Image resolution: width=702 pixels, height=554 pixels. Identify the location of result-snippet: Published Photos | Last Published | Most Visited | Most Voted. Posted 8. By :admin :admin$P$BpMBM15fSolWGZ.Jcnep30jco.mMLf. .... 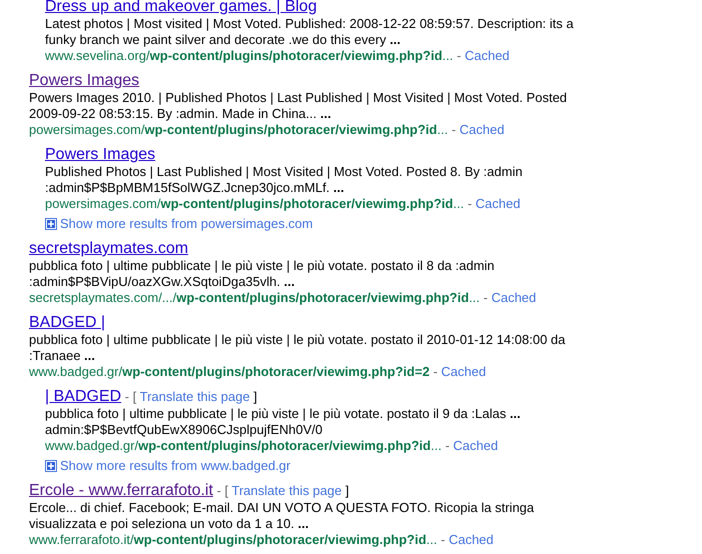
(284, 180).